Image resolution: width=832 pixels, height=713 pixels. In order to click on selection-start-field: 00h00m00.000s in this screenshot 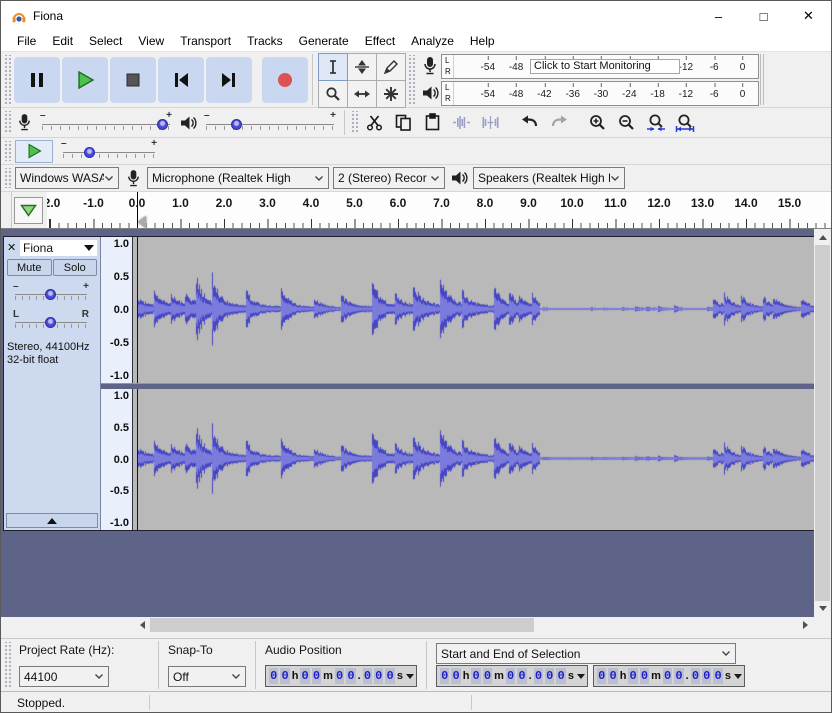, I will do `click(512, 676)`.